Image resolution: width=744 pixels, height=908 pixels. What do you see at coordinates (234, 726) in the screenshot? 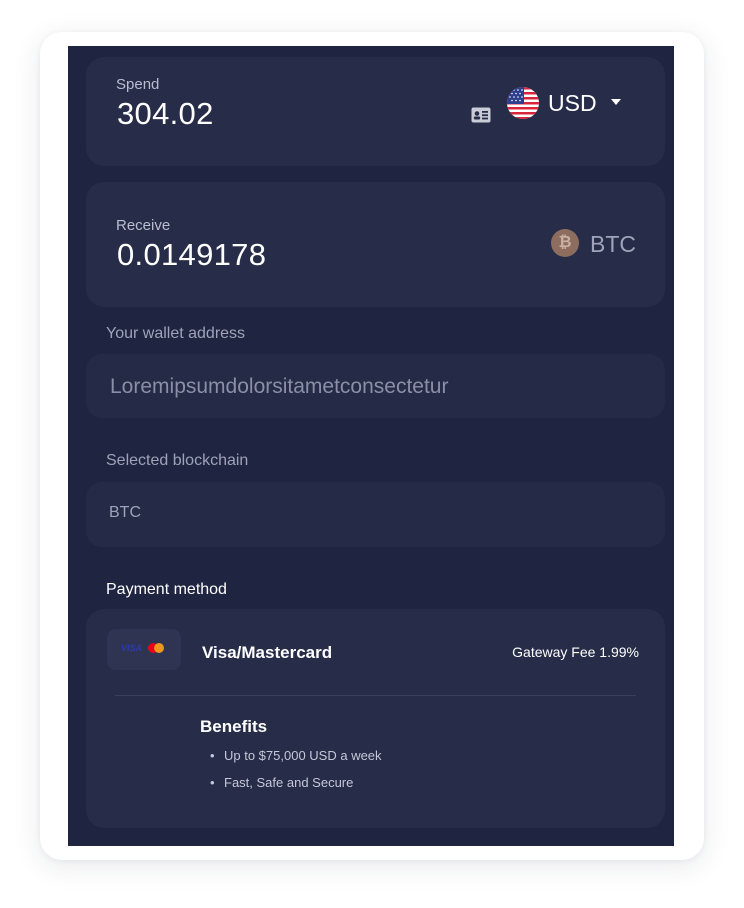
I see `benefits-title: Benefits` at bounding box center [234, 726].